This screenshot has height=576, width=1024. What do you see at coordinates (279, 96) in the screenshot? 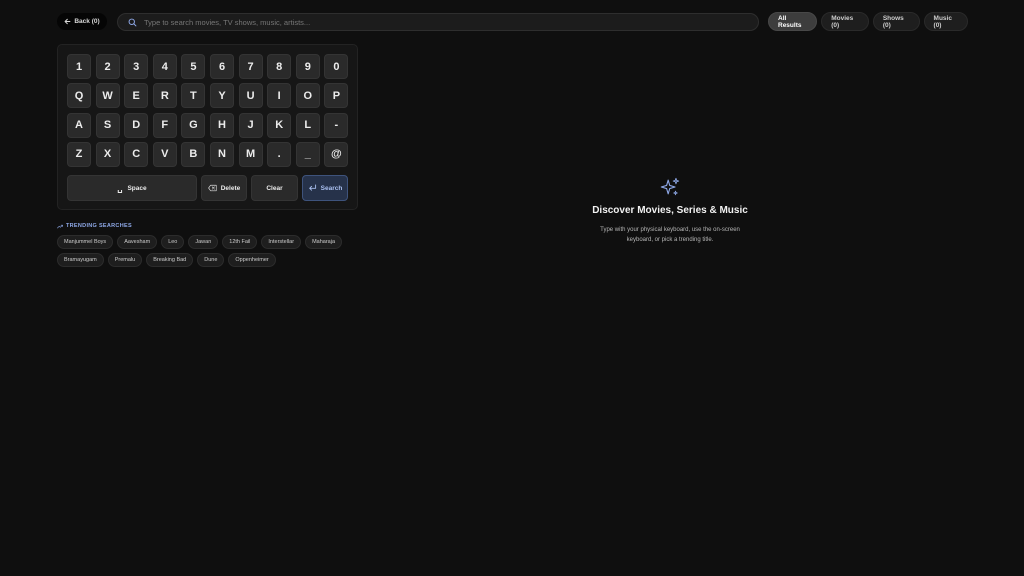
I see `key-i: I` at bounding box center [279, 96].